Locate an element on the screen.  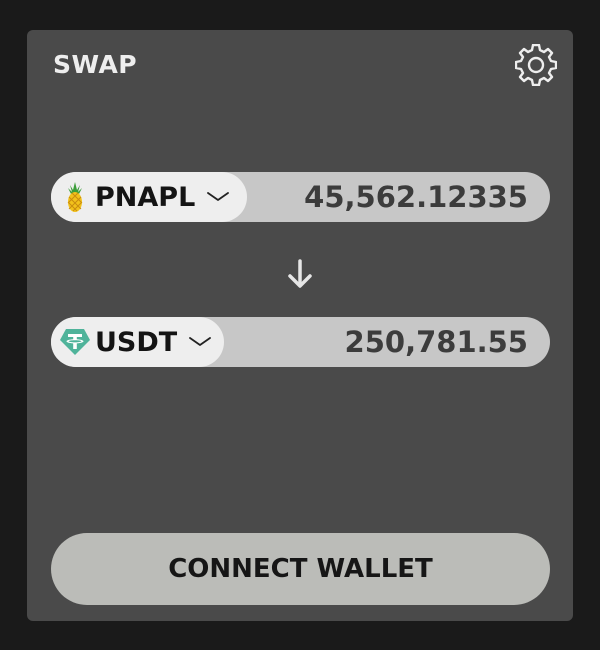
to-token-selector: USDT is located at coordinates (137, 342).